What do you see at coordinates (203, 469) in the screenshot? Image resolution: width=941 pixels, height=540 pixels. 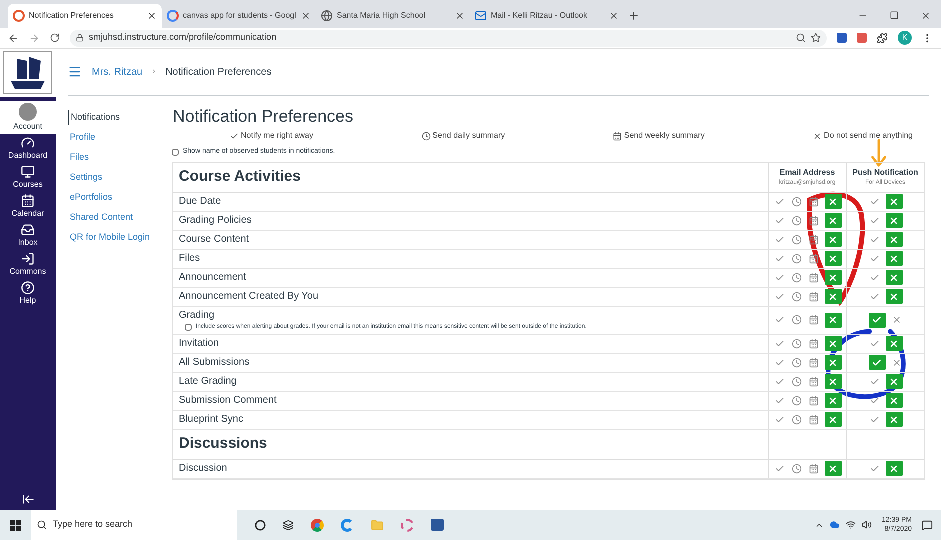 I see `notification-name: Discussion` at bounding box center [203, 469].